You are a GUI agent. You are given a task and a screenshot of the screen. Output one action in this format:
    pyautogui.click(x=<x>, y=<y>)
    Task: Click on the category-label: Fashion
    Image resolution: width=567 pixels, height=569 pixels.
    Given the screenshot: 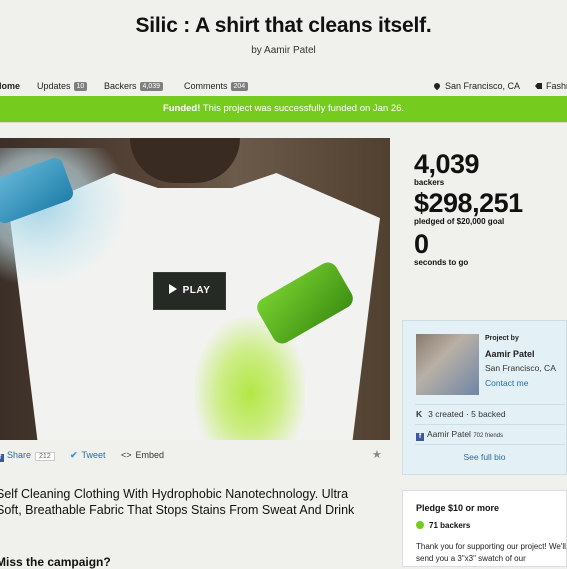 What is the action you would take?
    pyautogui.click(x=556, y=86)
    